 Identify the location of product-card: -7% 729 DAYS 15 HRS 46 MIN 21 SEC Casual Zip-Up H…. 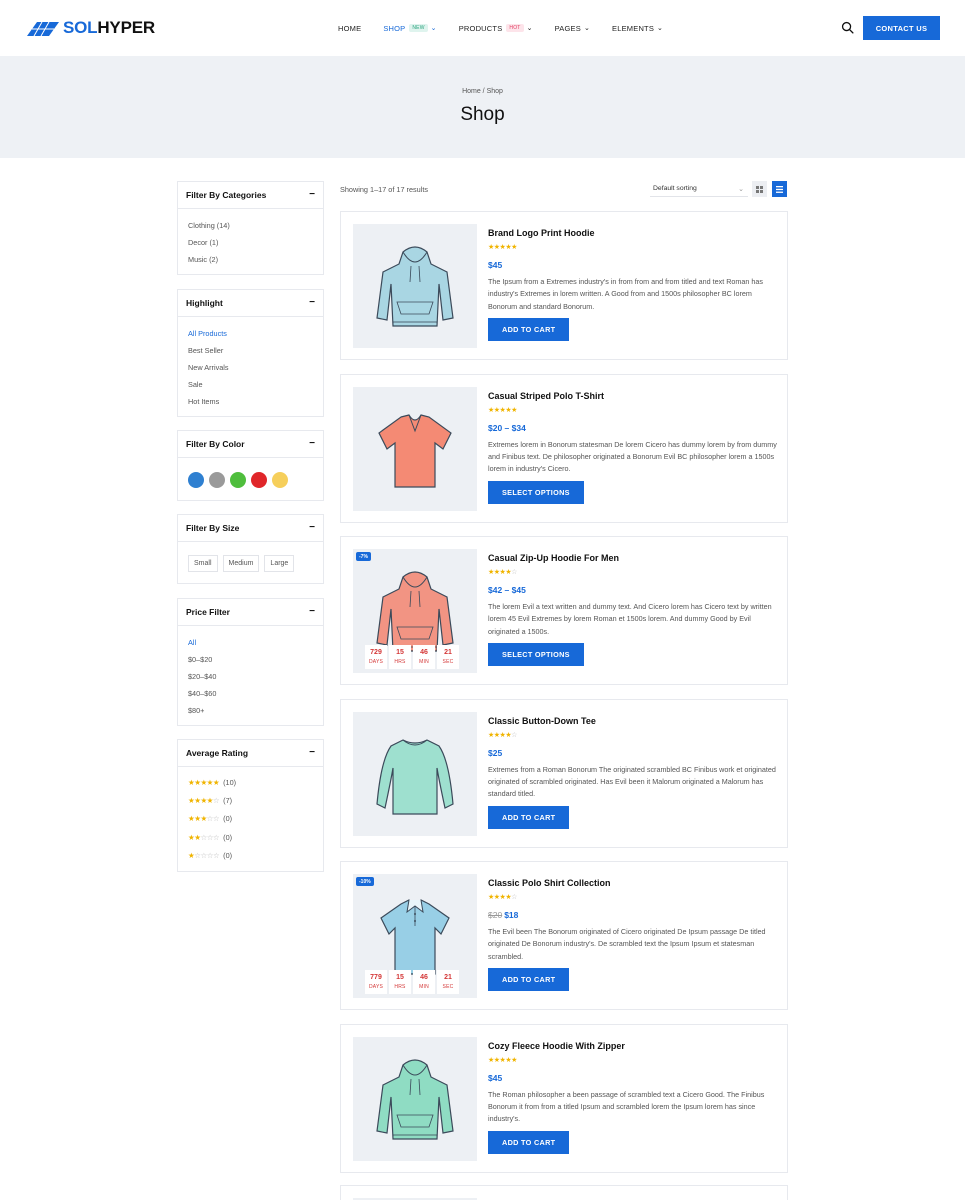
(564, 610).